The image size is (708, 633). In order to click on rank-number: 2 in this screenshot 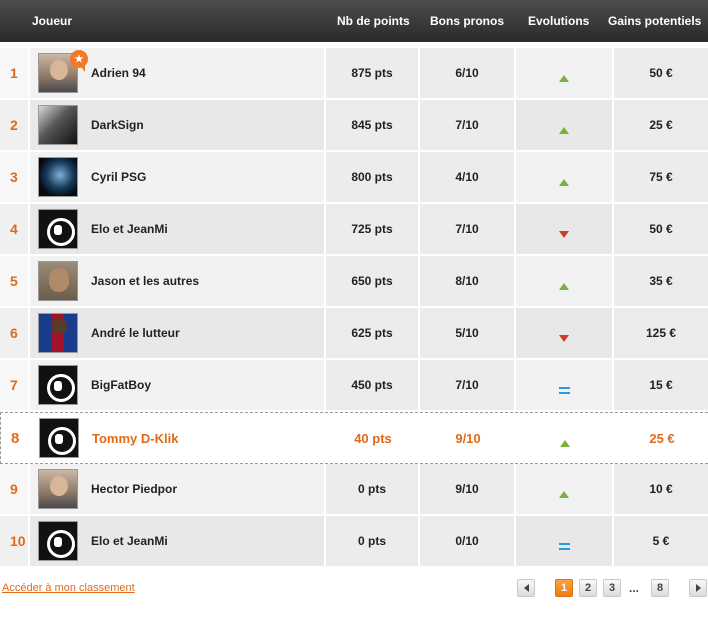, I will do `click(14, 125)`.